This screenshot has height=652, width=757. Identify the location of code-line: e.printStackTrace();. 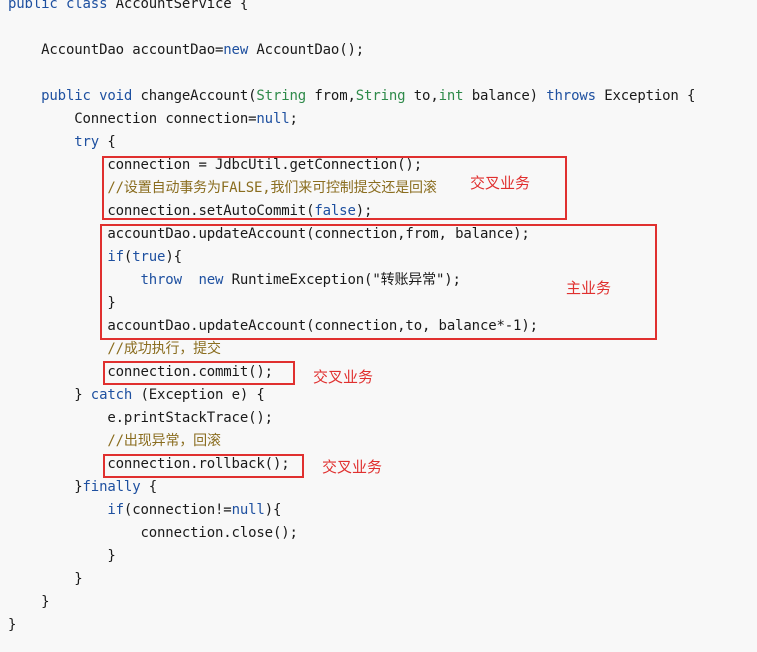
(190, 418).